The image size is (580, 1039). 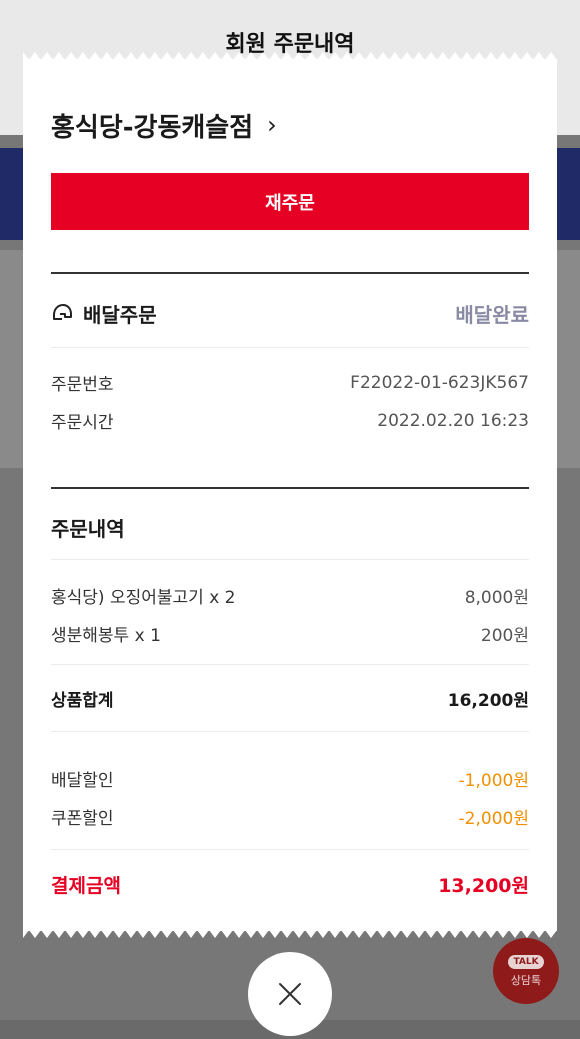 What do you see at coordinates (106, 636) in the screenshot?
I see `item-name: 생분해봉투 x 1` at bounding box center [106, 636].